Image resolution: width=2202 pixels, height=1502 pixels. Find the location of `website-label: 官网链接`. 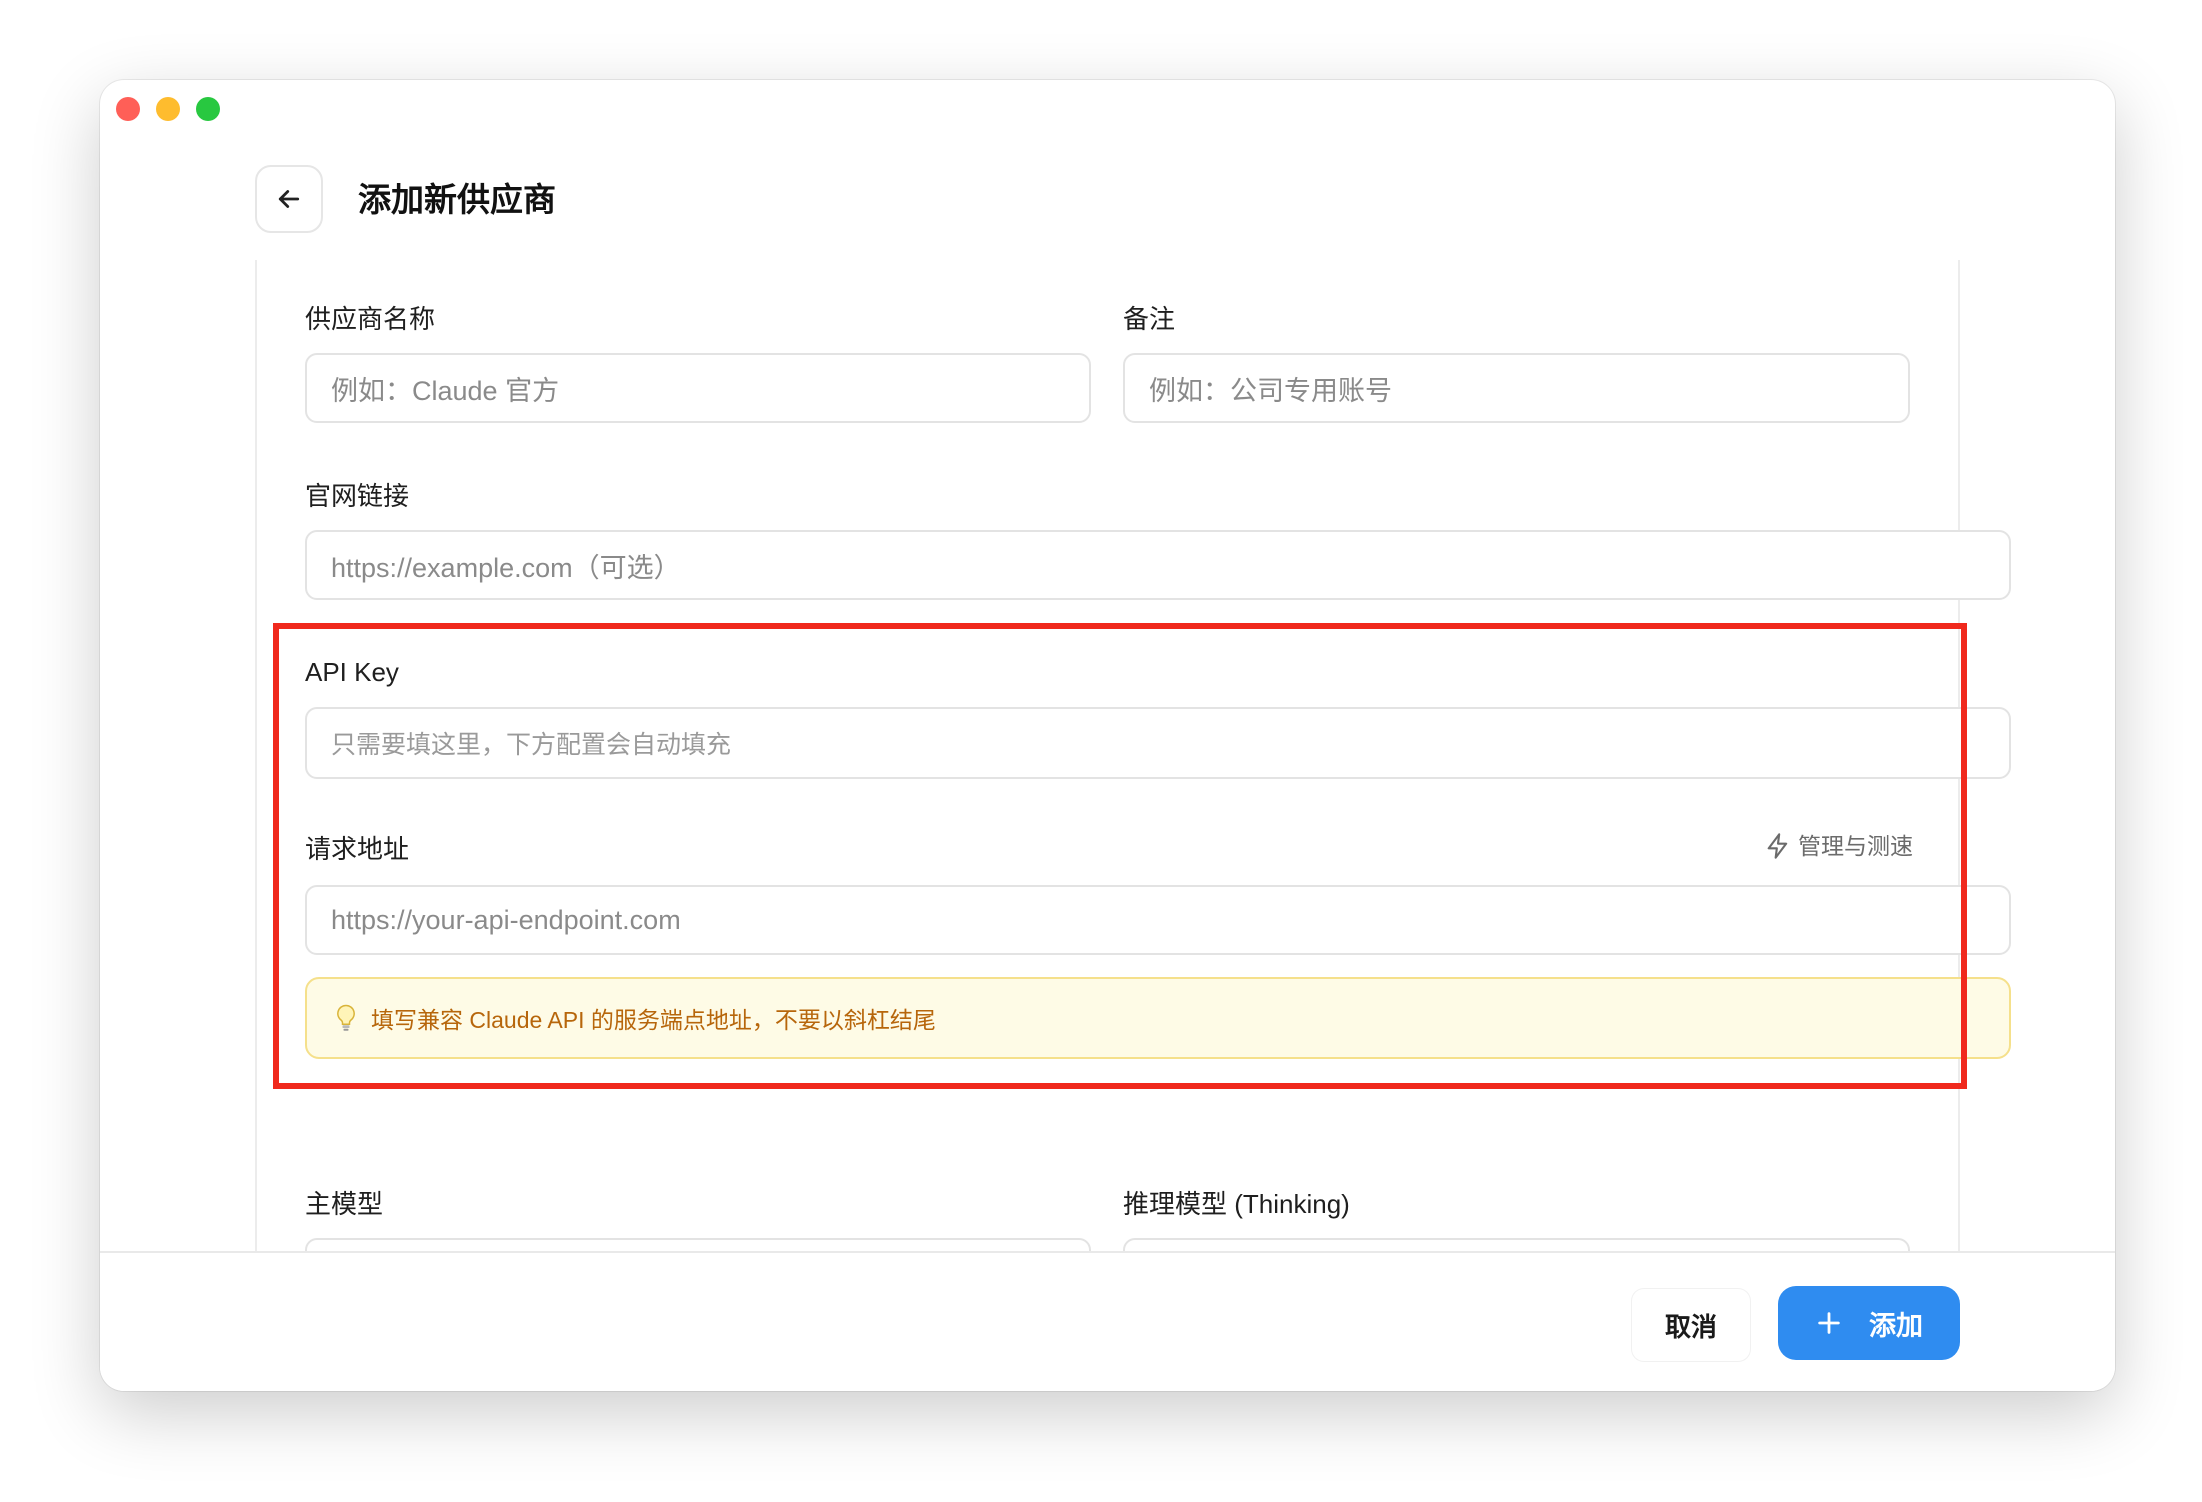

website-label: 官网链接 is located at coordinates (357, 496).